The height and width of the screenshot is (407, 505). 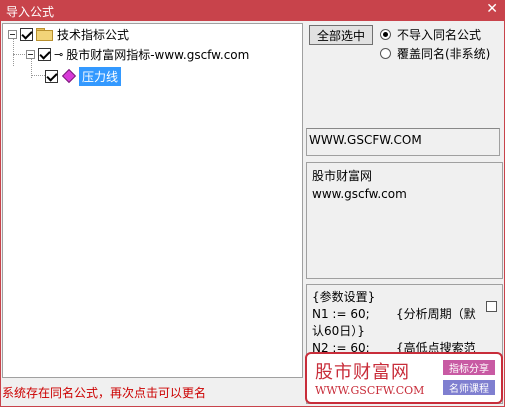 I want to click on window-title: 导入公式, so click(x=30, y=12).